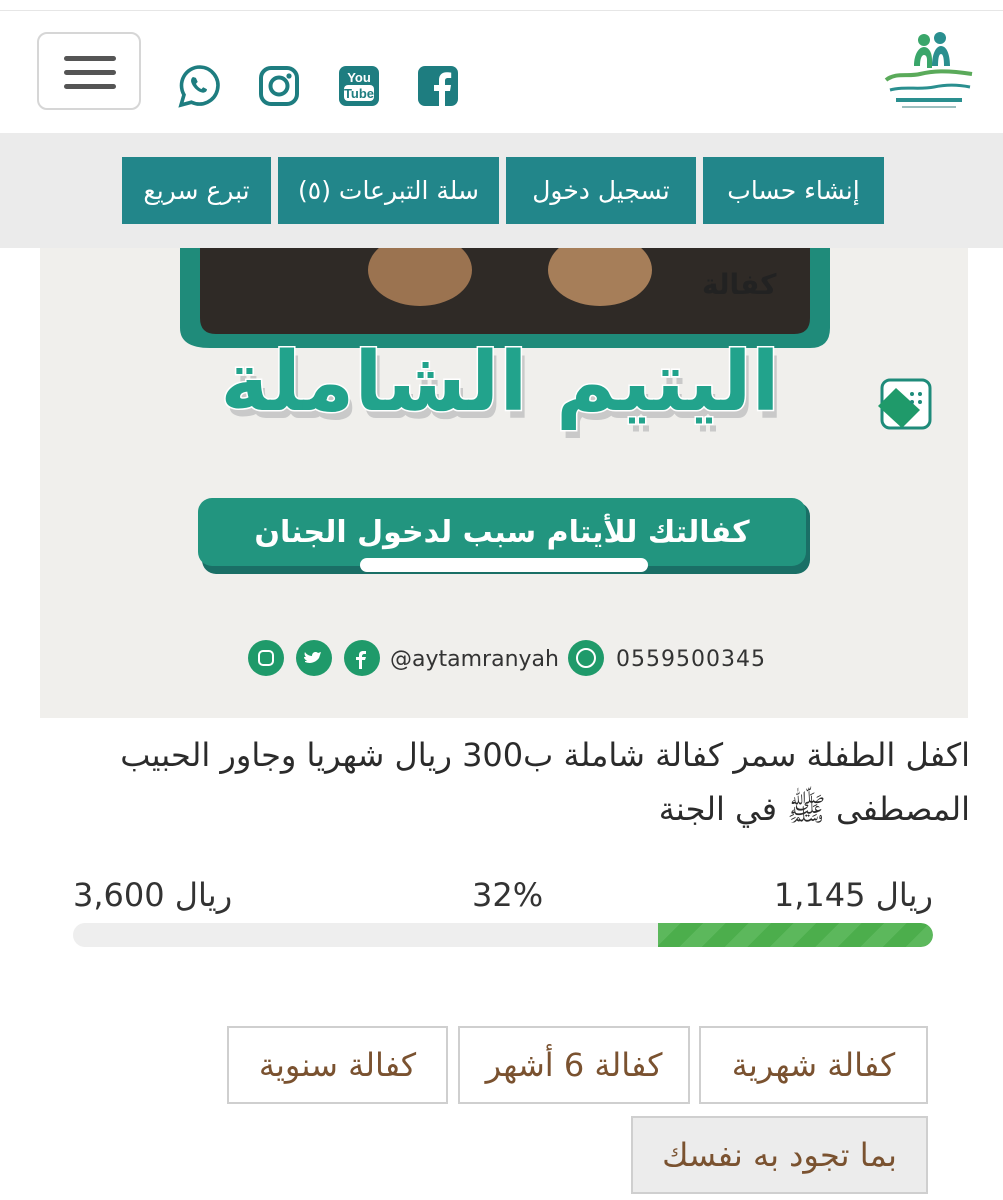 The image size is (1003, 1200). What do you see at coordinates (438, 86) in the screenshot?
I see `facebook-icon` at bounding box center [438, 86].